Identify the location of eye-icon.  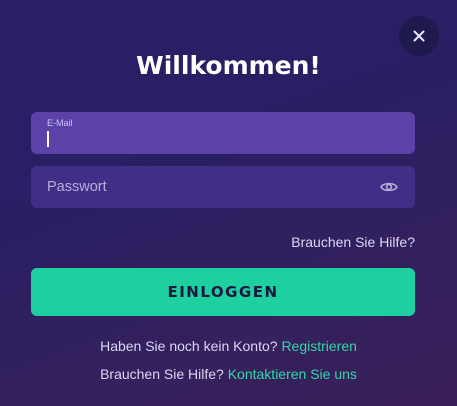
(389, 187).